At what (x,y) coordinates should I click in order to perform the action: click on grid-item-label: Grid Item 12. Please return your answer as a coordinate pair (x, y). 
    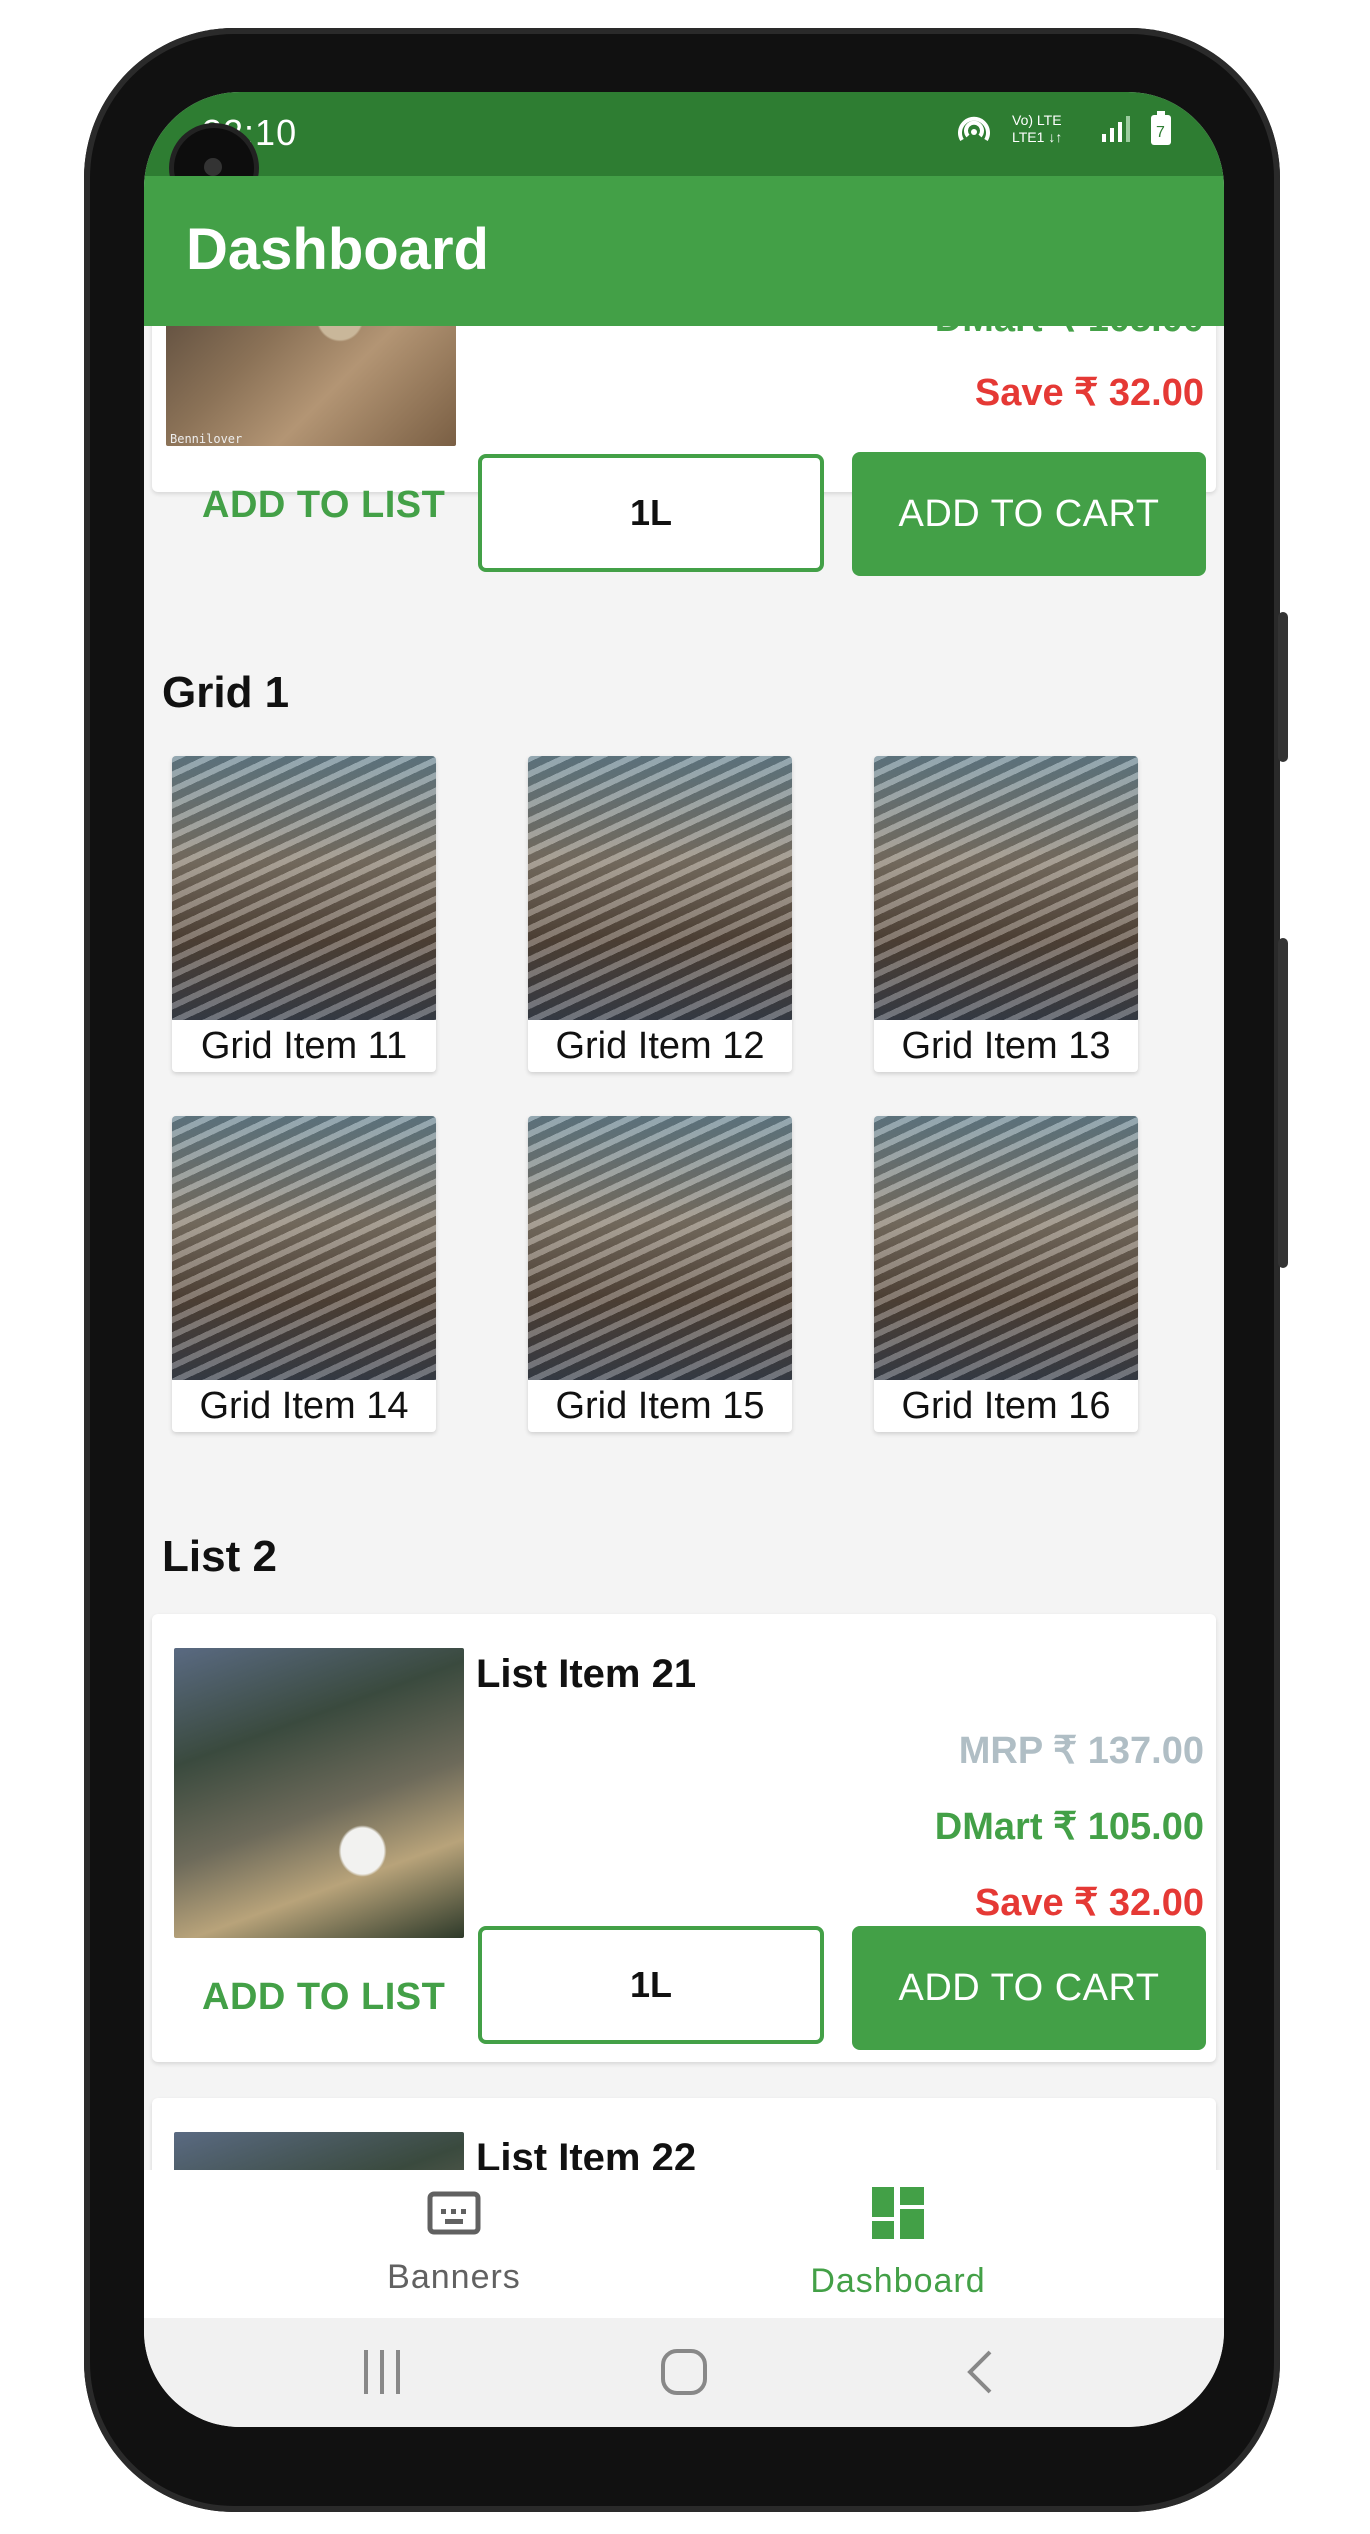
    Looking at the image, I should click on (660, 1045).